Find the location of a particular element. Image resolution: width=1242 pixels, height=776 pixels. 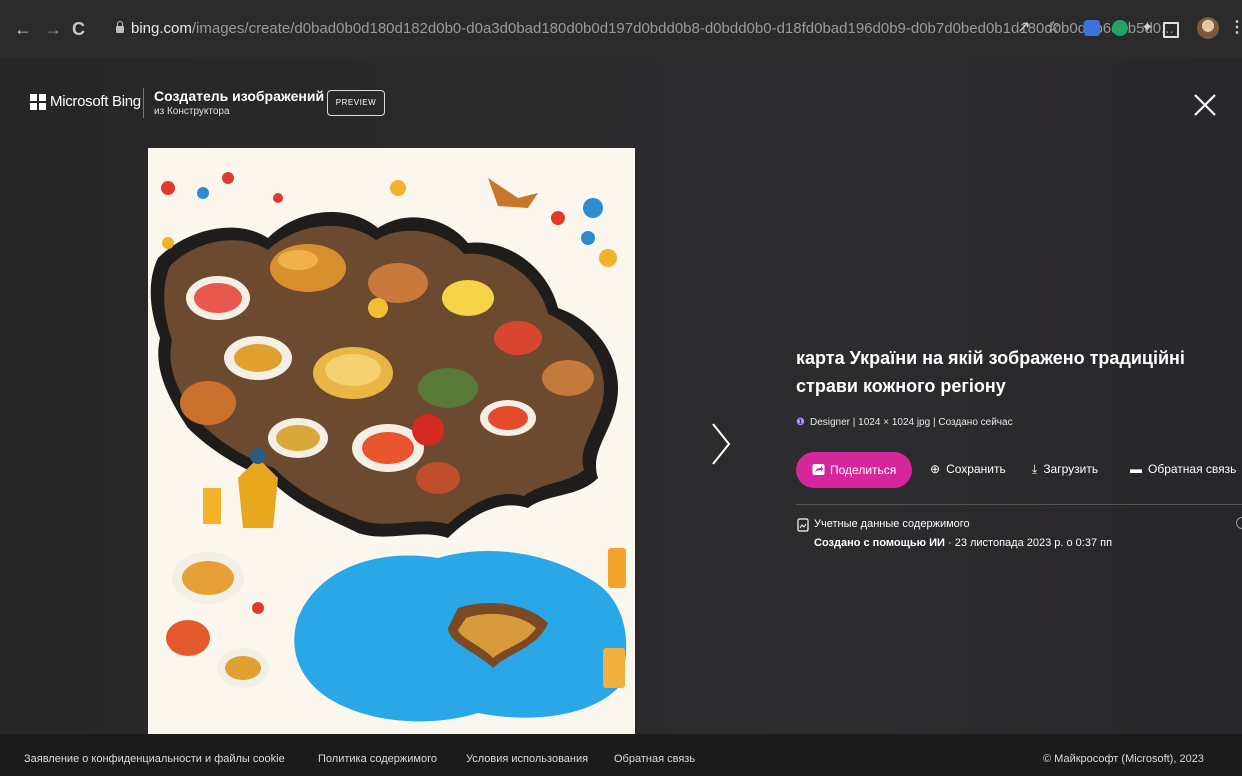

created-with-ai: Создано с помощью ИИ is located at coordinates (879, 543).